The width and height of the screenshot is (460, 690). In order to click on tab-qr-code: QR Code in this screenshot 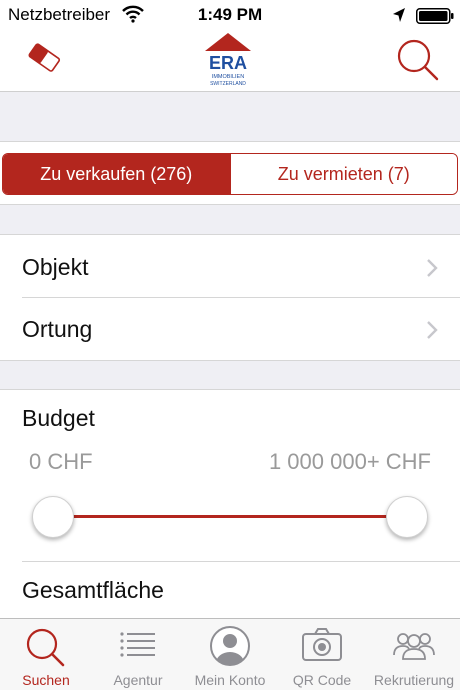, I will do `click(322, 654)`.